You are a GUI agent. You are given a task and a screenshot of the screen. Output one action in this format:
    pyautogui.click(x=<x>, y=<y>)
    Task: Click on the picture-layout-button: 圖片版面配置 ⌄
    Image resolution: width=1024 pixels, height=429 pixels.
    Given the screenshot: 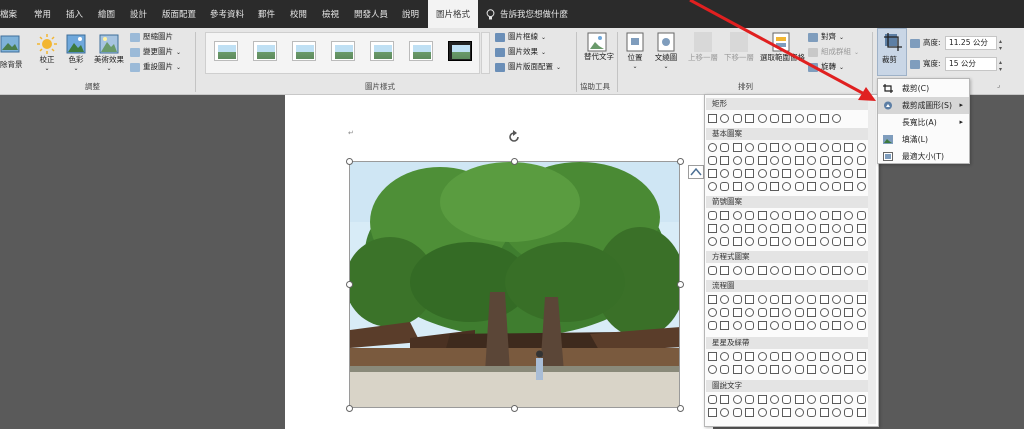 What is the action you would take?
    pyautogui.click(x=528, y=67)
    